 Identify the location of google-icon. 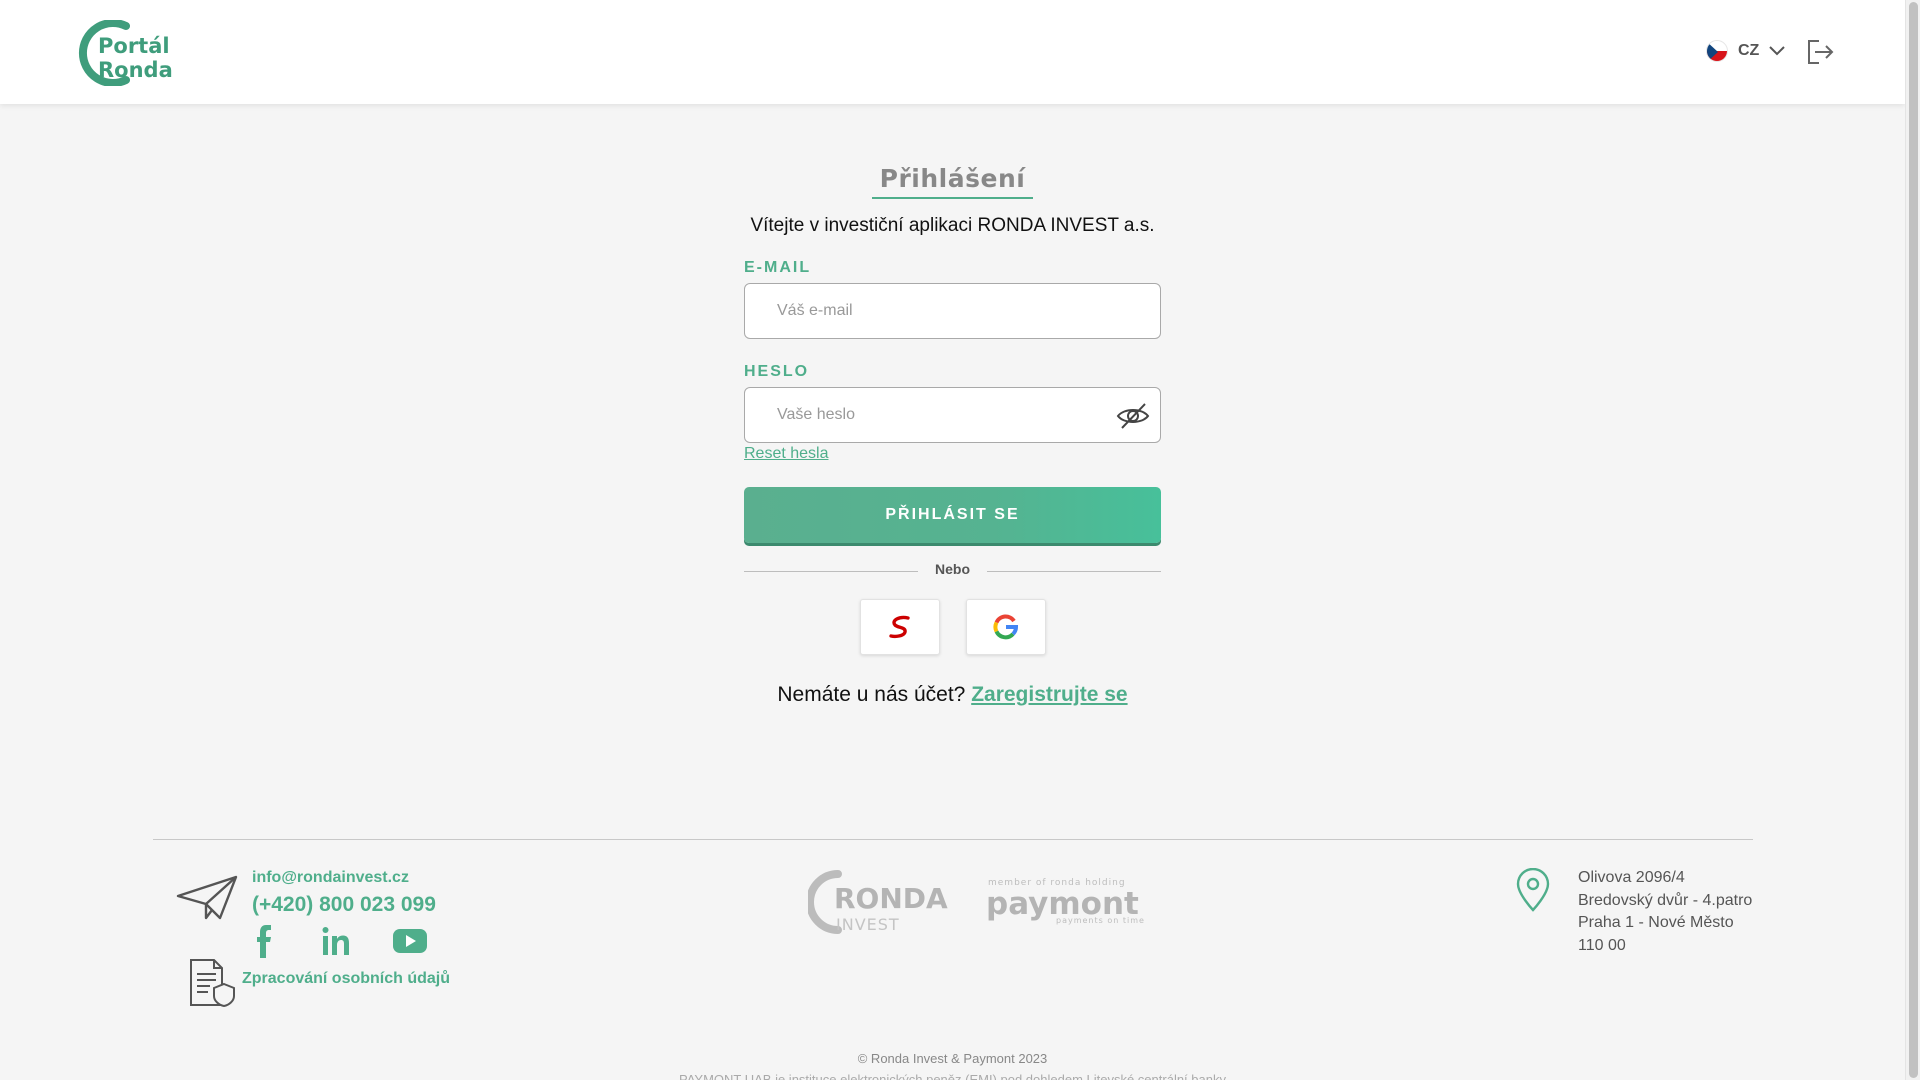
(1005, 627).